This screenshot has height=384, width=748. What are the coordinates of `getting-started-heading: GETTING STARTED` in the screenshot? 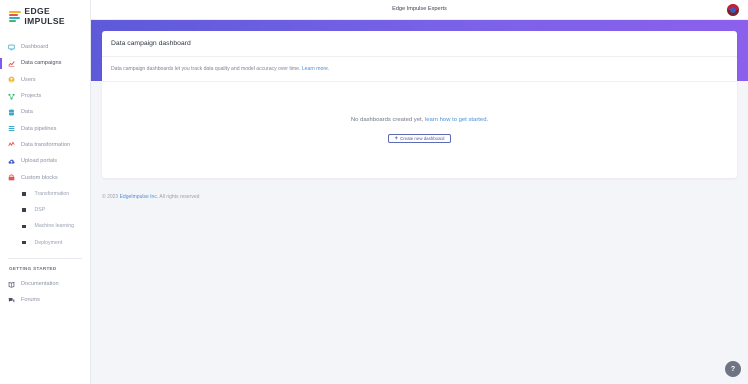 It's located at (33, 268).